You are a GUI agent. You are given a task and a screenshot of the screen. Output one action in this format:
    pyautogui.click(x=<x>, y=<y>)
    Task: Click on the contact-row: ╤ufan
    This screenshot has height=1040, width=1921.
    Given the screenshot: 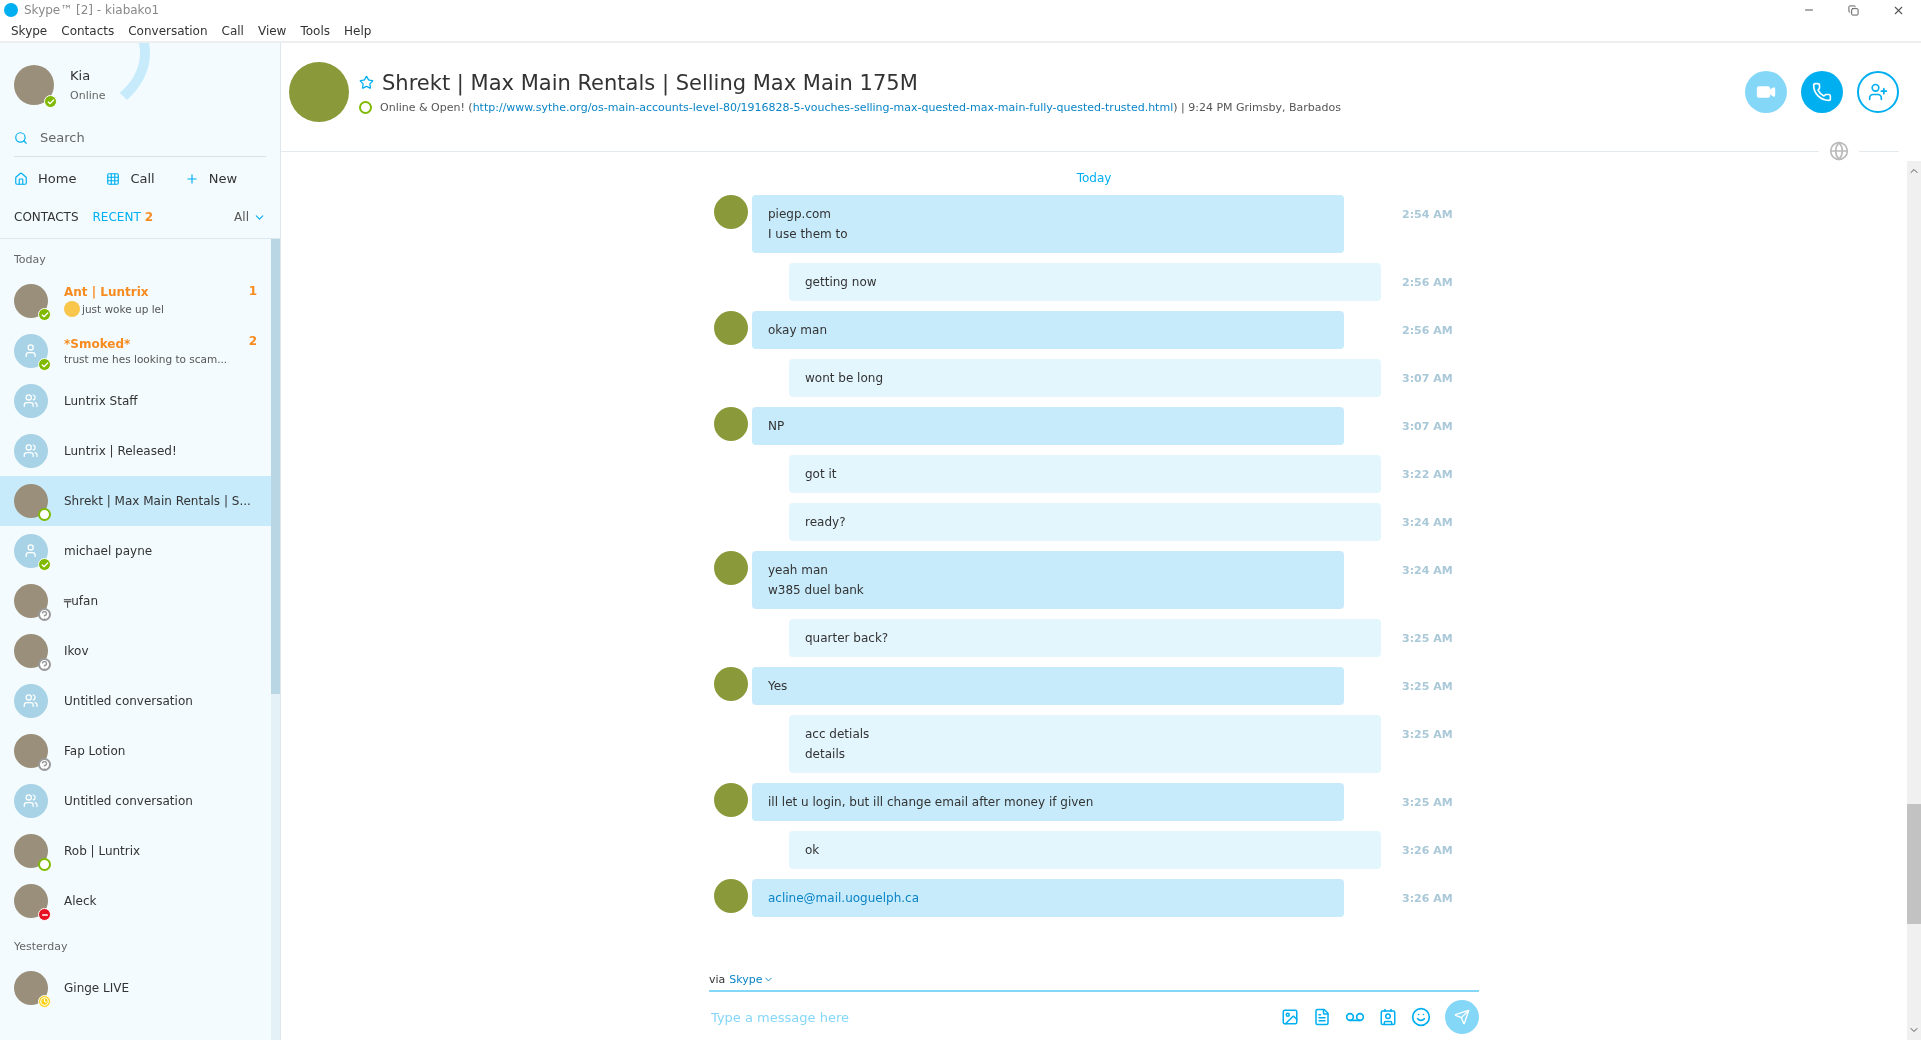 What is the action you would take?
    pyautogui.click(x=135, y=601)
    